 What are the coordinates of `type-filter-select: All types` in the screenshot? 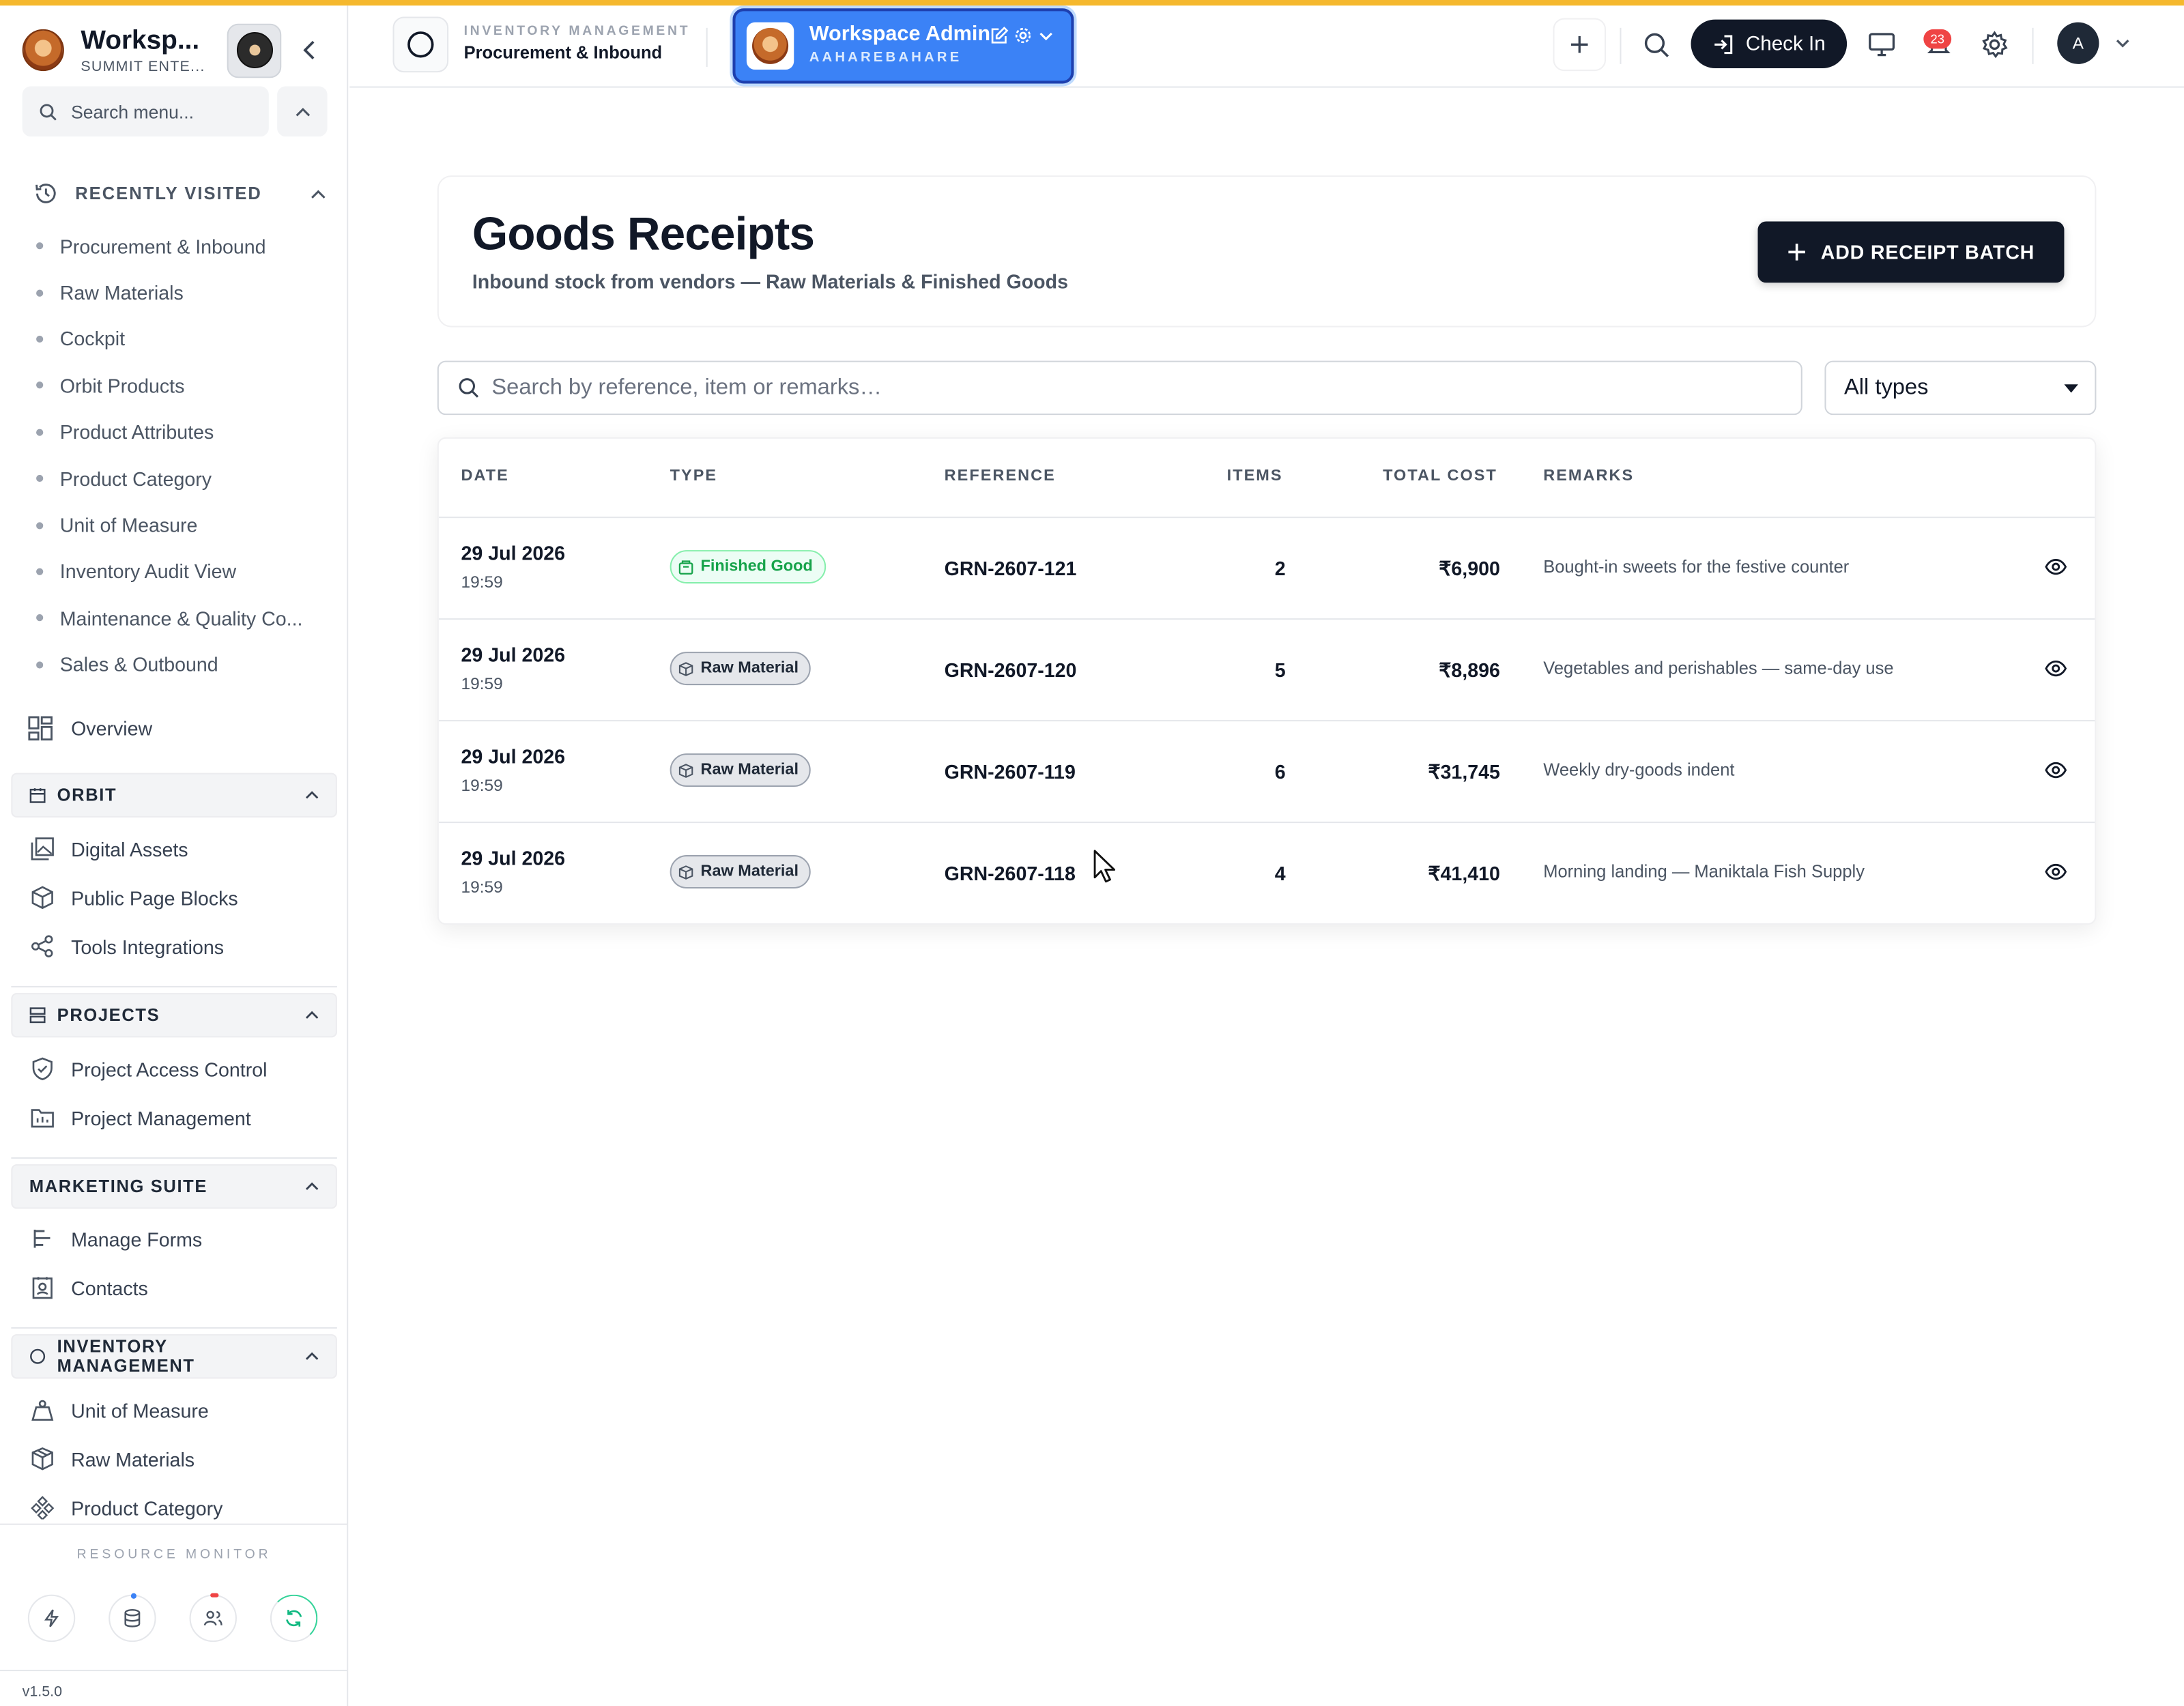 It's located at (1960, 388).